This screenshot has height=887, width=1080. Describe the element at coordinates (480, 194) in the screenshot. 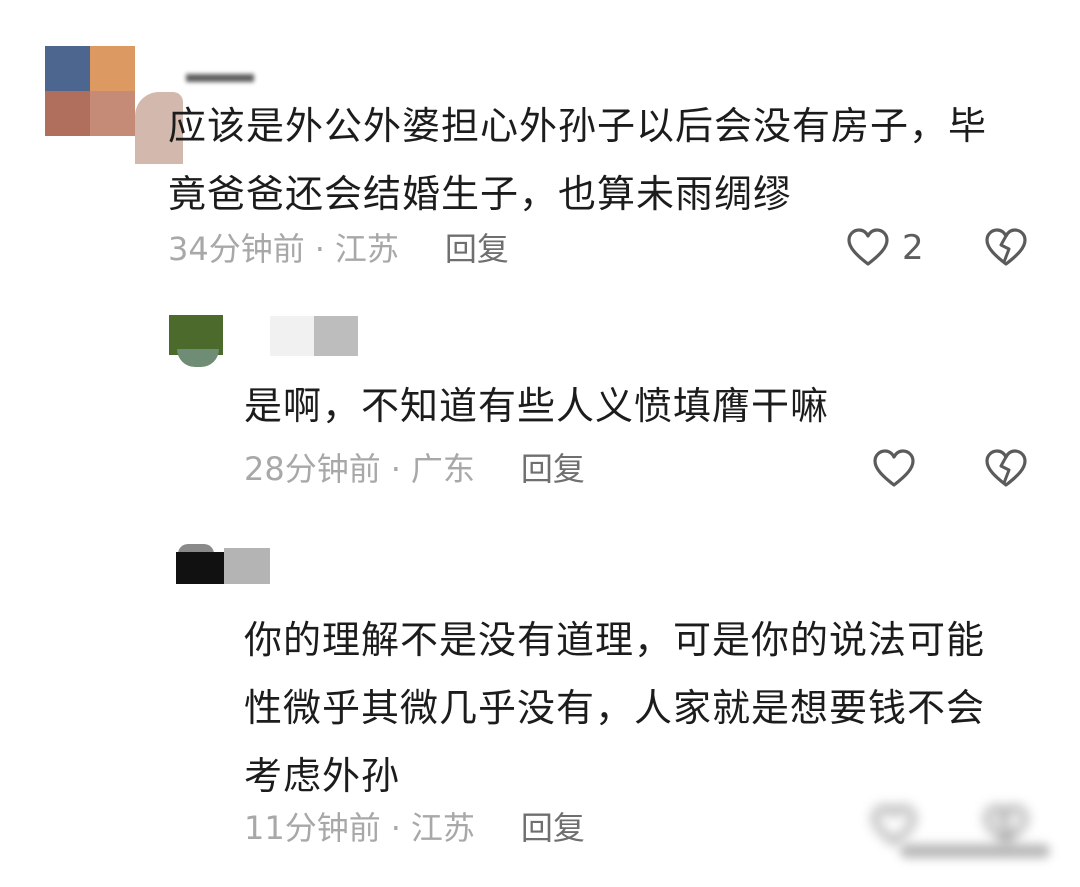

I see `comment-text-line: 竟爸爸还会结婚生子，也算未雨绸缪` at that location.